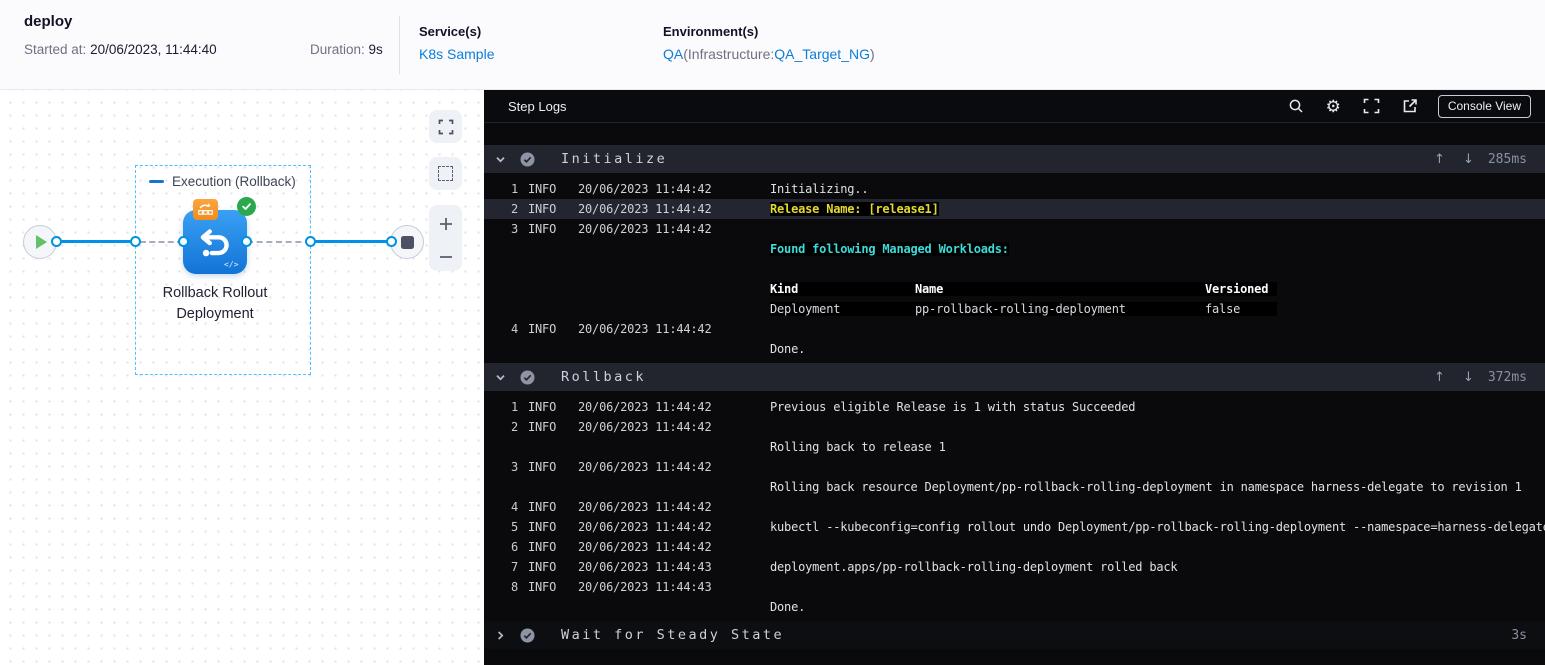 Image resolution: width=1545 pixels, height=665 pixels. Describe the element at coordinates (858, 447) in the screenshot. I see `log-message-segment: Rolling back to release 1` at that location.